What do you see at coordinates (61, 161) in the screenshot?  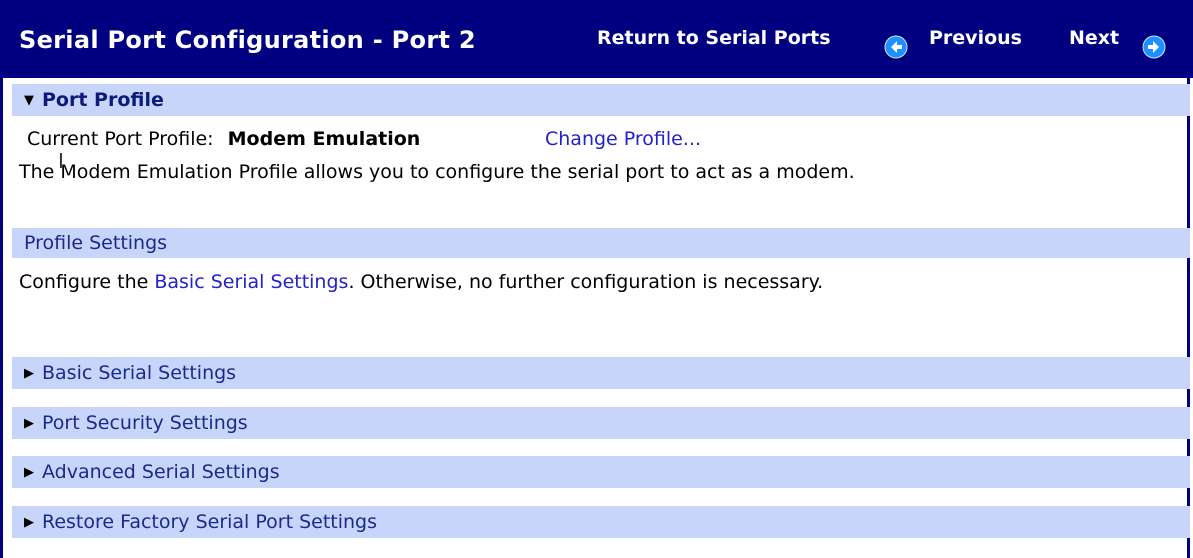 I see `text-cursor-icon: I` at bounding box center [61, 161].